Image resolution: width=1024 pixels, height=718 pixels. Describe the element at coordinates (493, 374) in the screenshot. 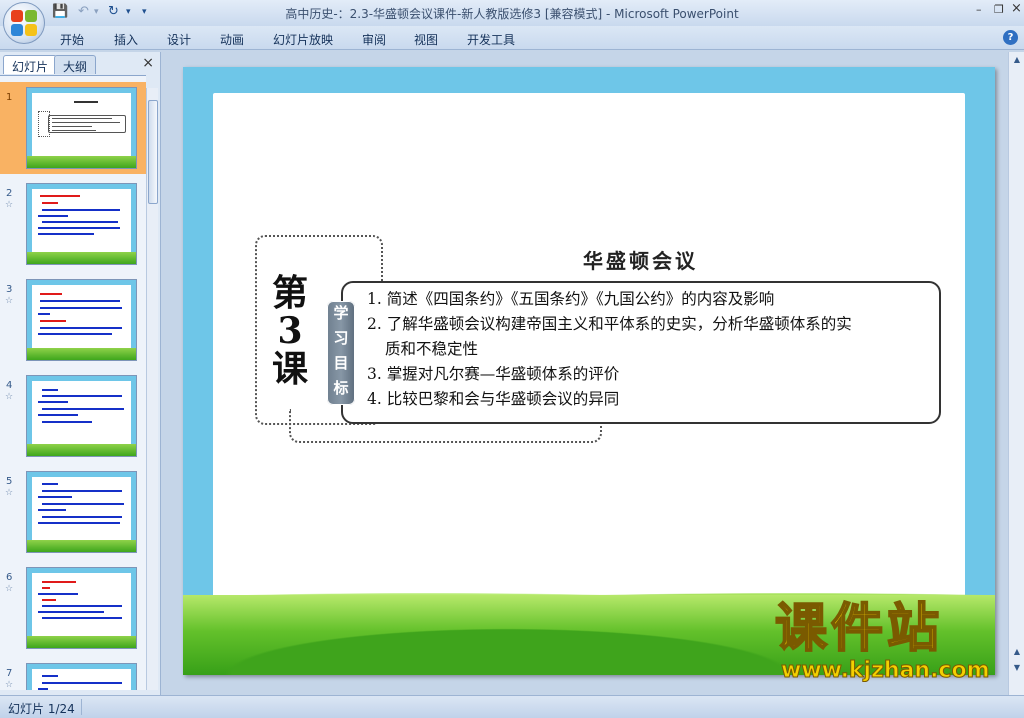

I see `objective-item: 3. 掌握对凡尔赛—华盛顿体系的评价` at that location.